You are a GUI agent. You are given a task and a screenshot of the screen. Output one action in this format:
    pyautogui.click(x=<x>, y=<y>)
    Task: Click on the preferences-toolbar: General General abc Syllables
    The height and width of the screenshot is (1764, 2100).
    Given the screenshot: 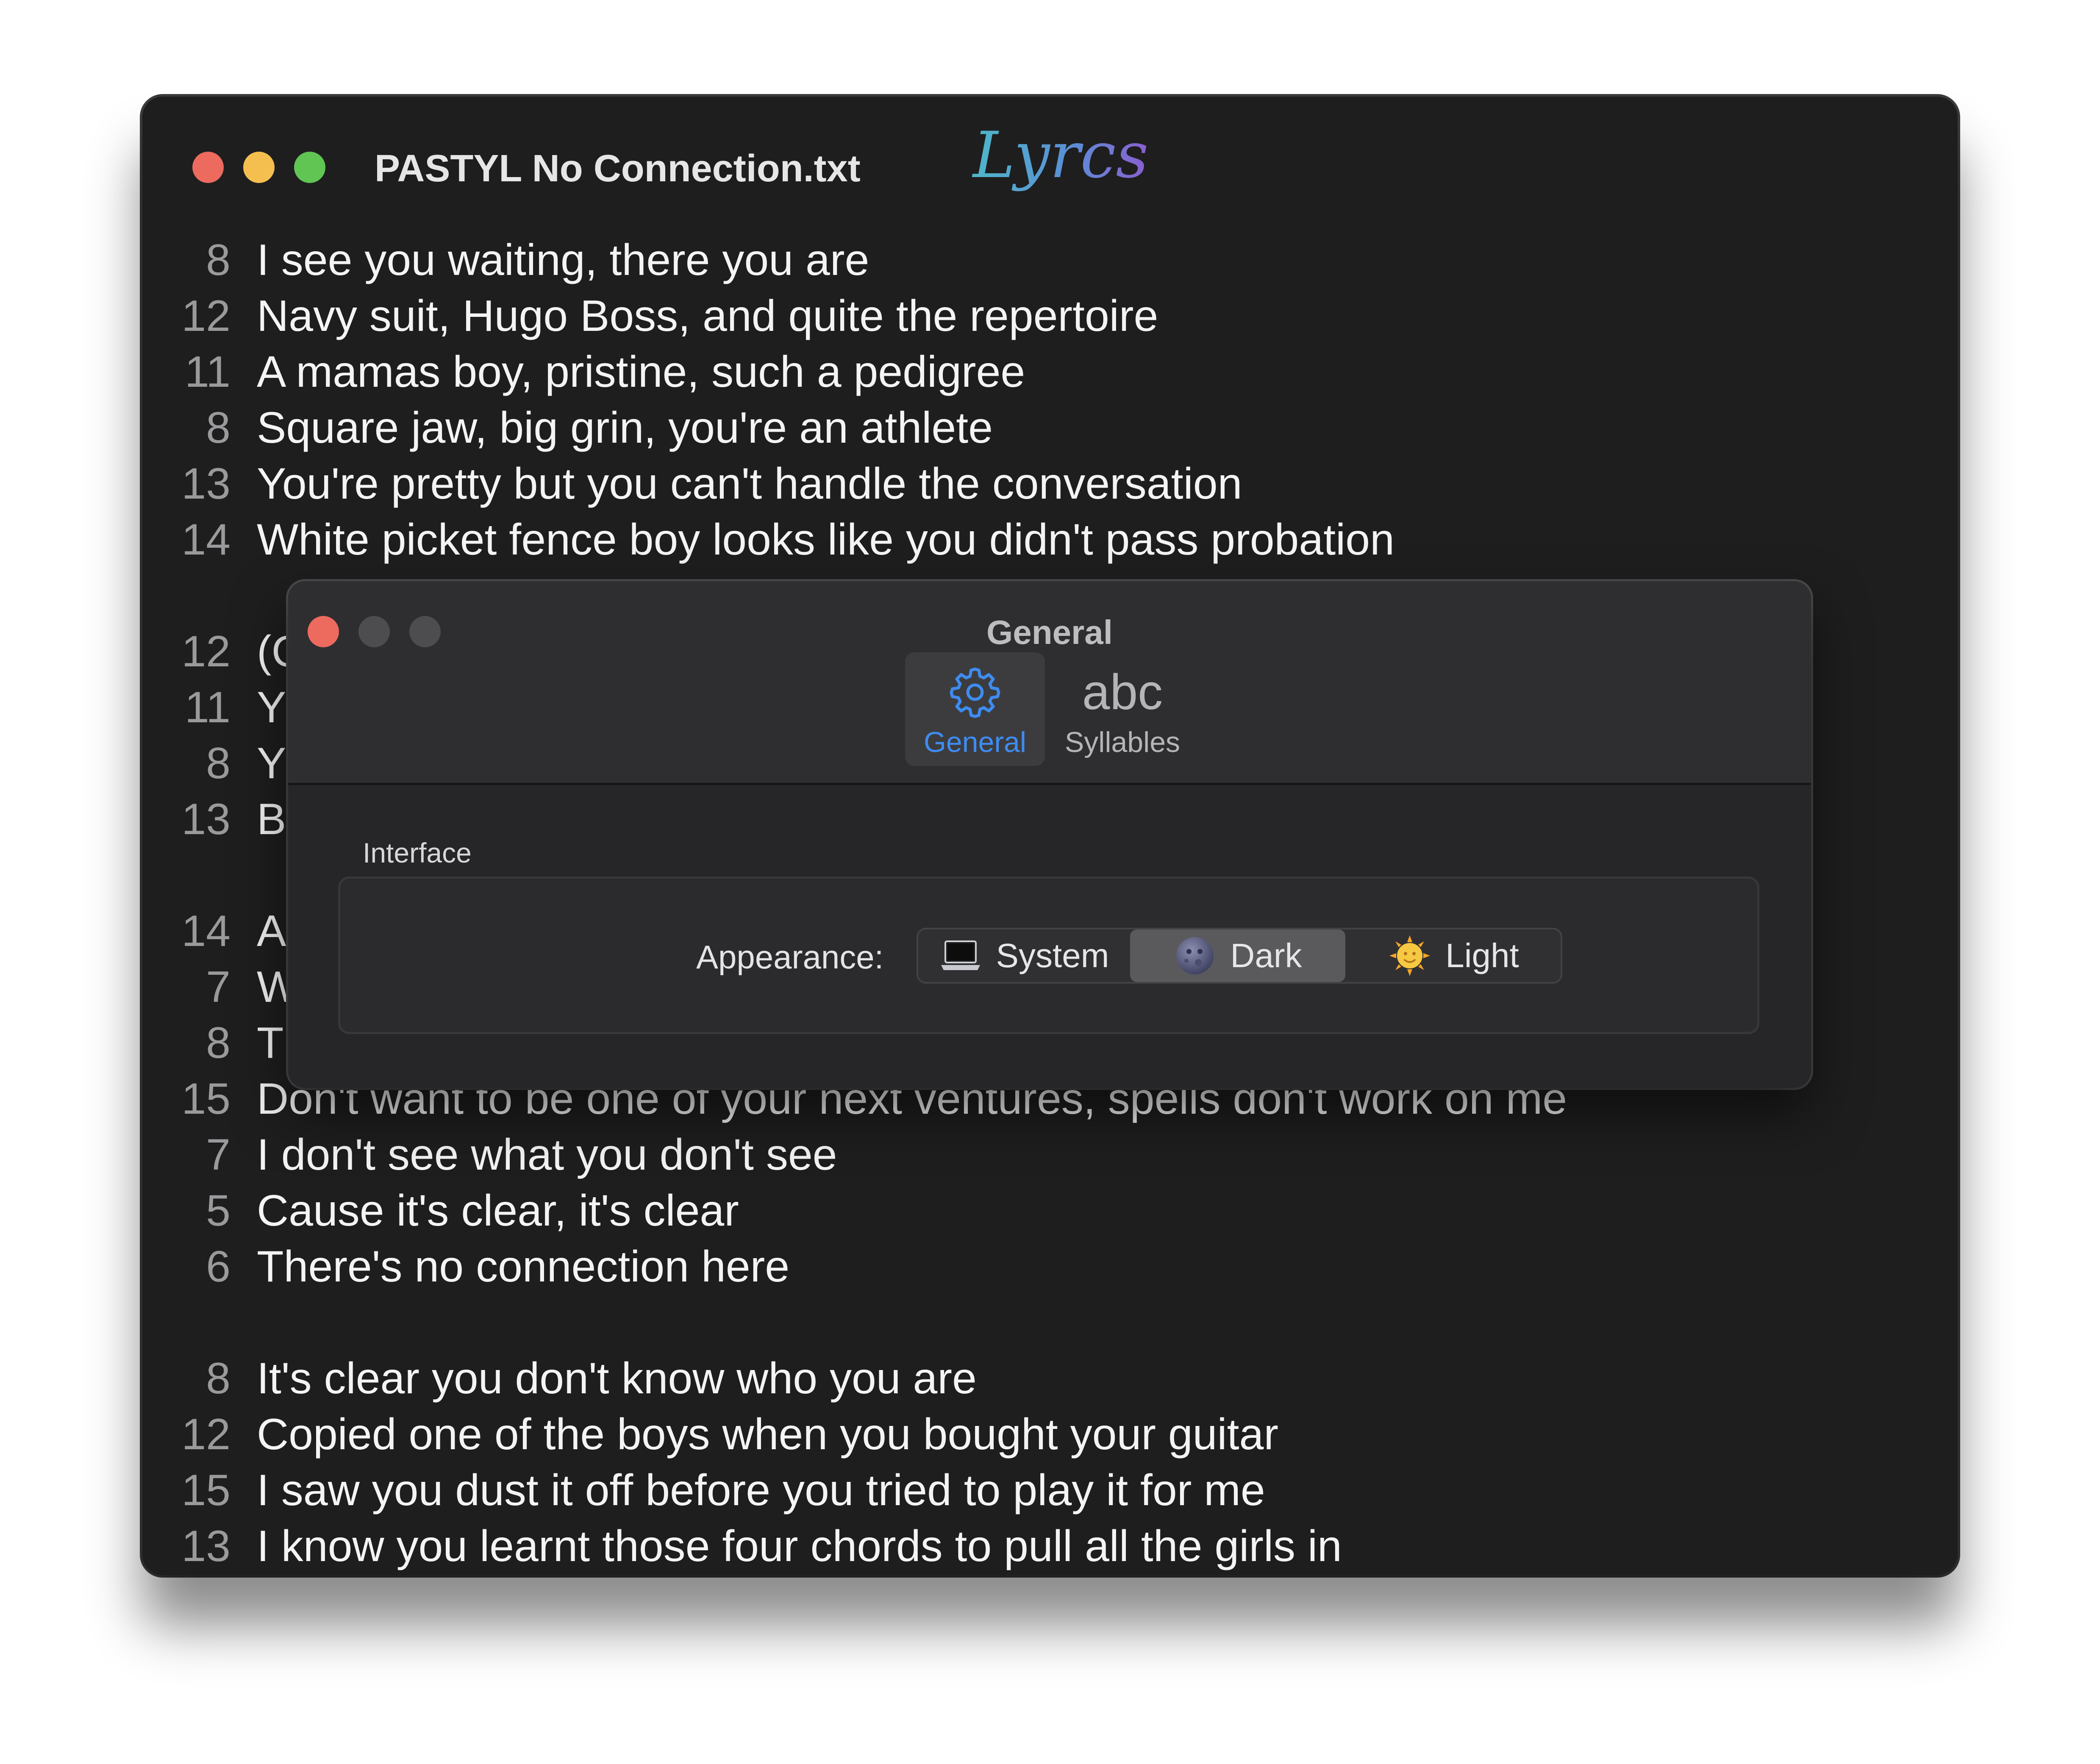 What is the action you would take?
    pyautogui.click(x=1049, y=683)
    